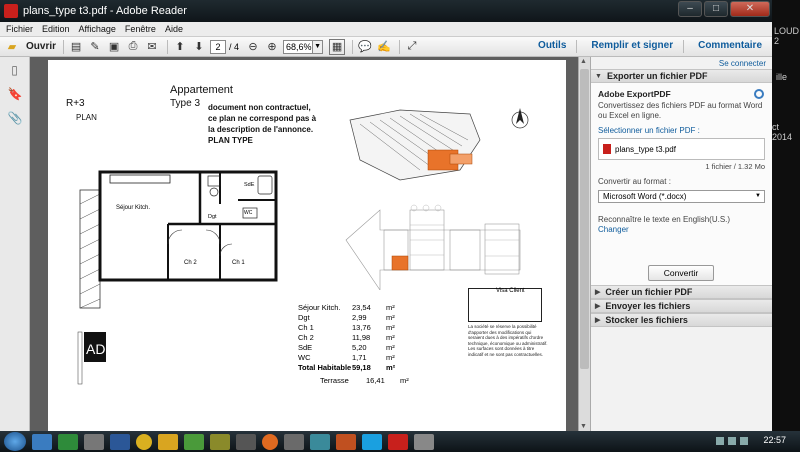 Image resolution: width=800 pixels, height=452 pixels. I want to click on skype-icon, so click(372, 441).